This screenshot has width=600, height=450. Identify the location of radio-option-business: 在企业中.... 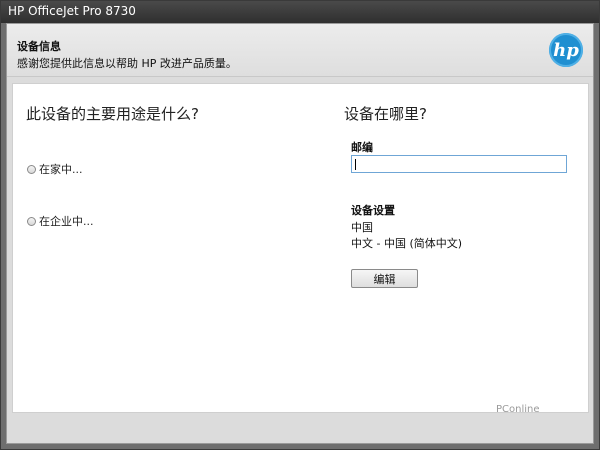
(60, 221).